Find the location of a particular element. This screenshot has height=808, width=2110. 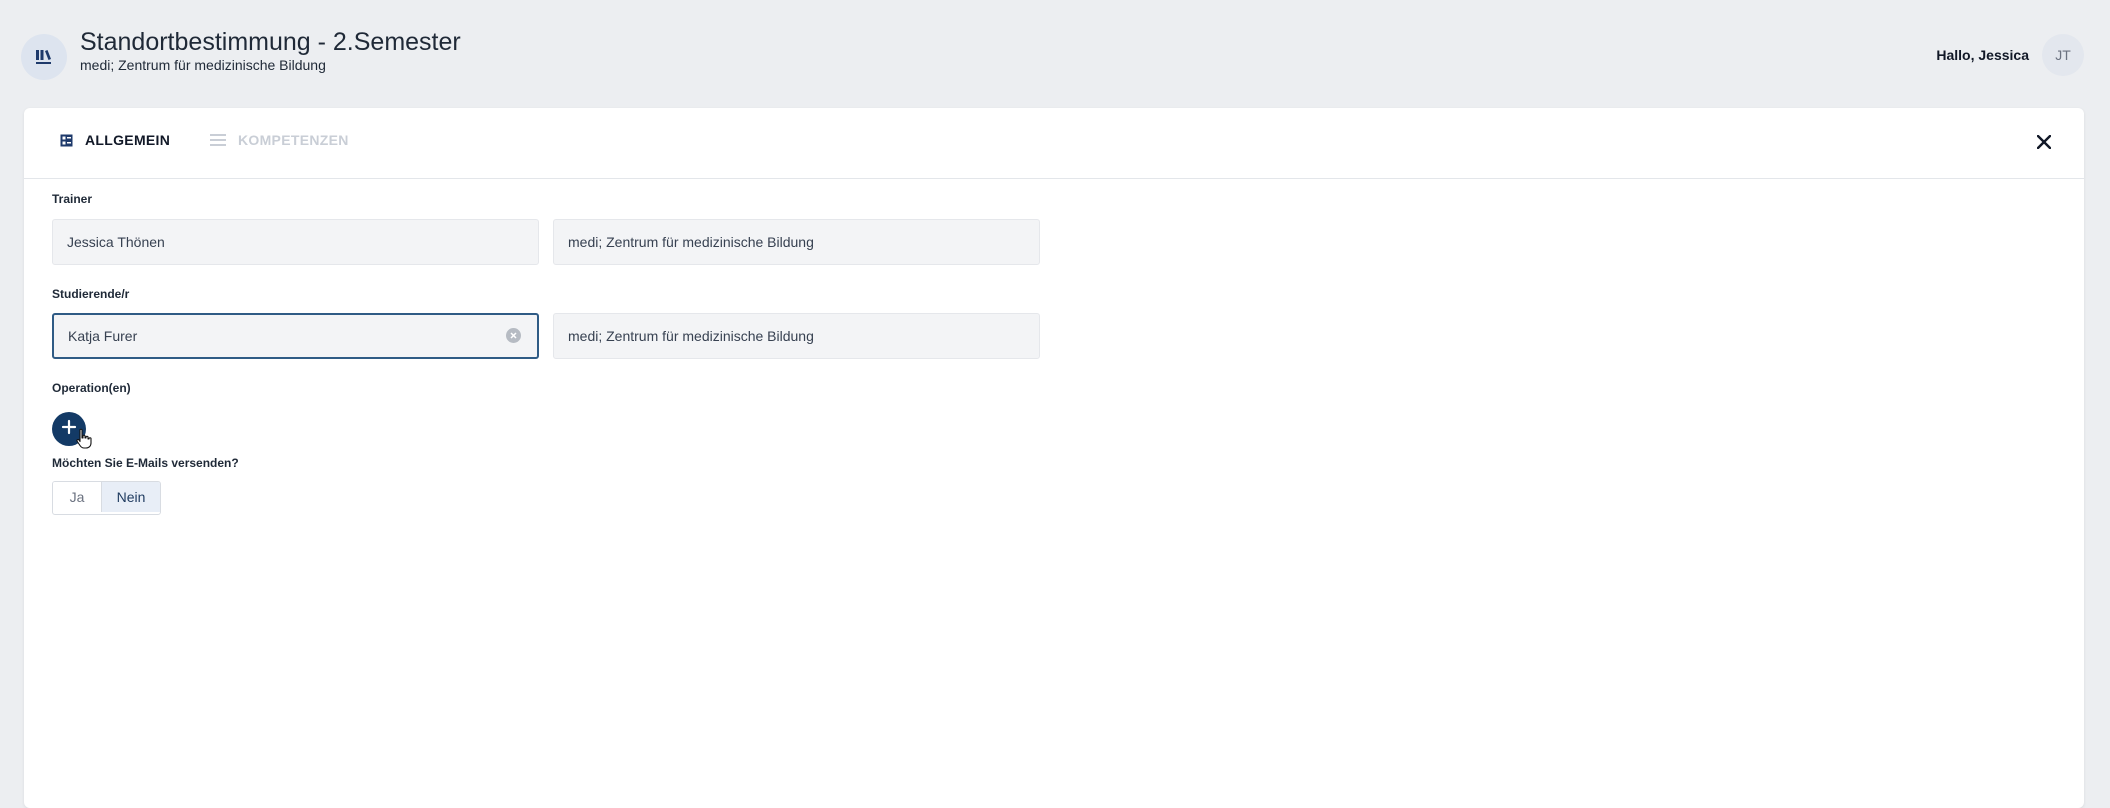

tab-allgemein: ALLGEMEIN is located at coordinates (115, 140).